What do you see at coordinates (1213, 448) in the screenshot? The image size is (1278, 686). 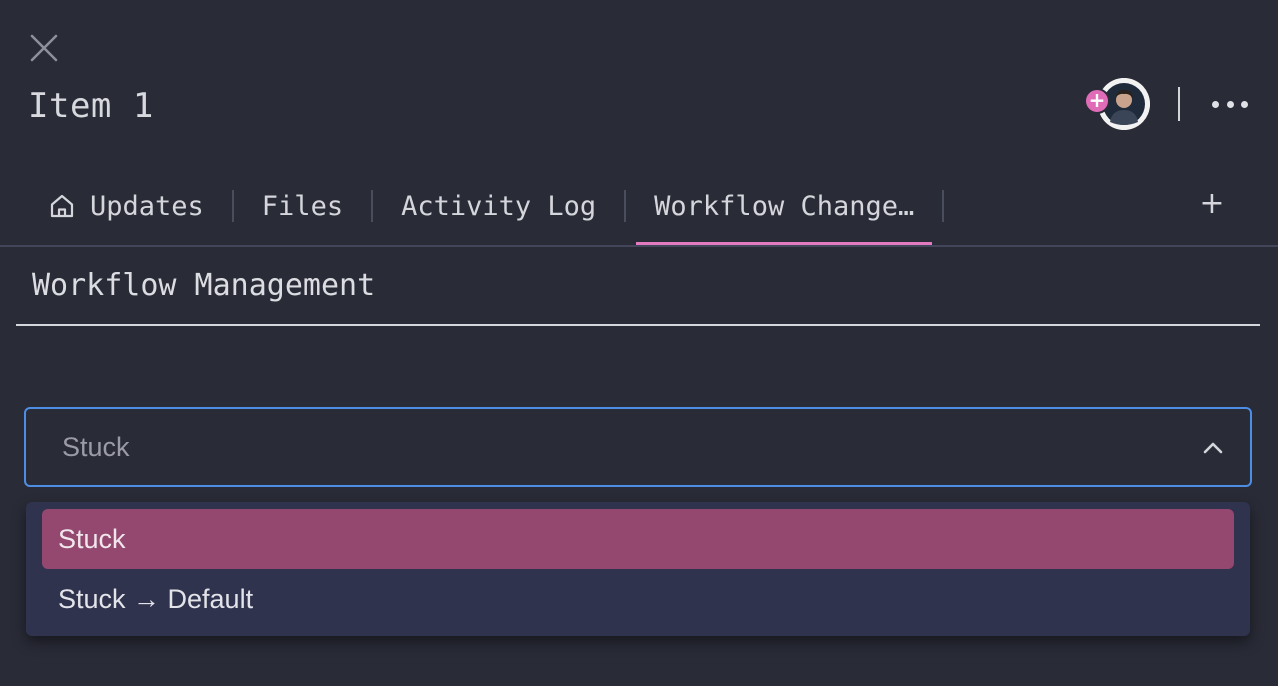 I see `chevron-up-icon` at bounding box center [1213, 448].